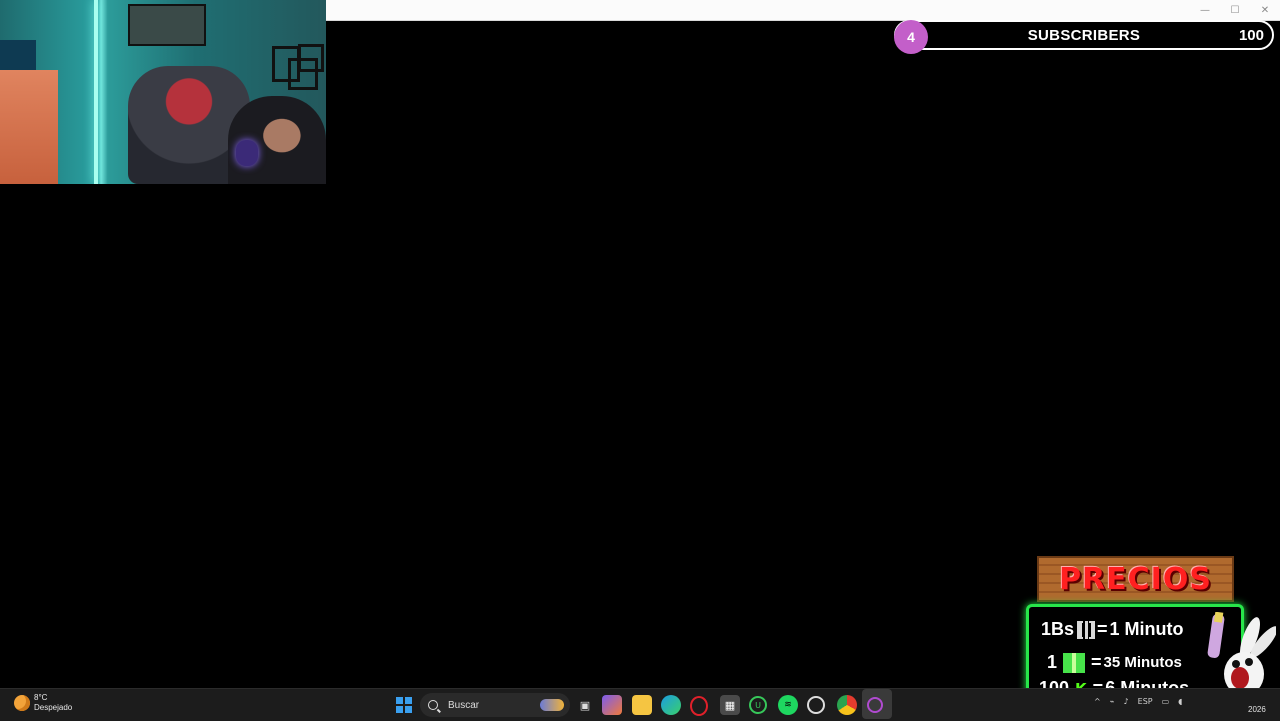  I want to click on webcam-background-shelf, so click(29, 127).